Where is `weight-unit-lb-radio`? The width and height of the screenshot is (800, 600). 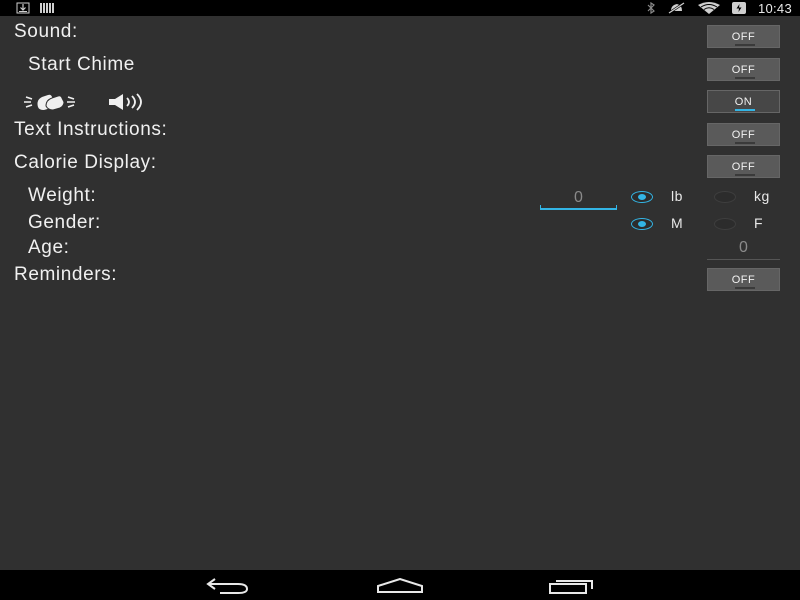
weight-unit-lb-radio is located at coordinates (642, 197).